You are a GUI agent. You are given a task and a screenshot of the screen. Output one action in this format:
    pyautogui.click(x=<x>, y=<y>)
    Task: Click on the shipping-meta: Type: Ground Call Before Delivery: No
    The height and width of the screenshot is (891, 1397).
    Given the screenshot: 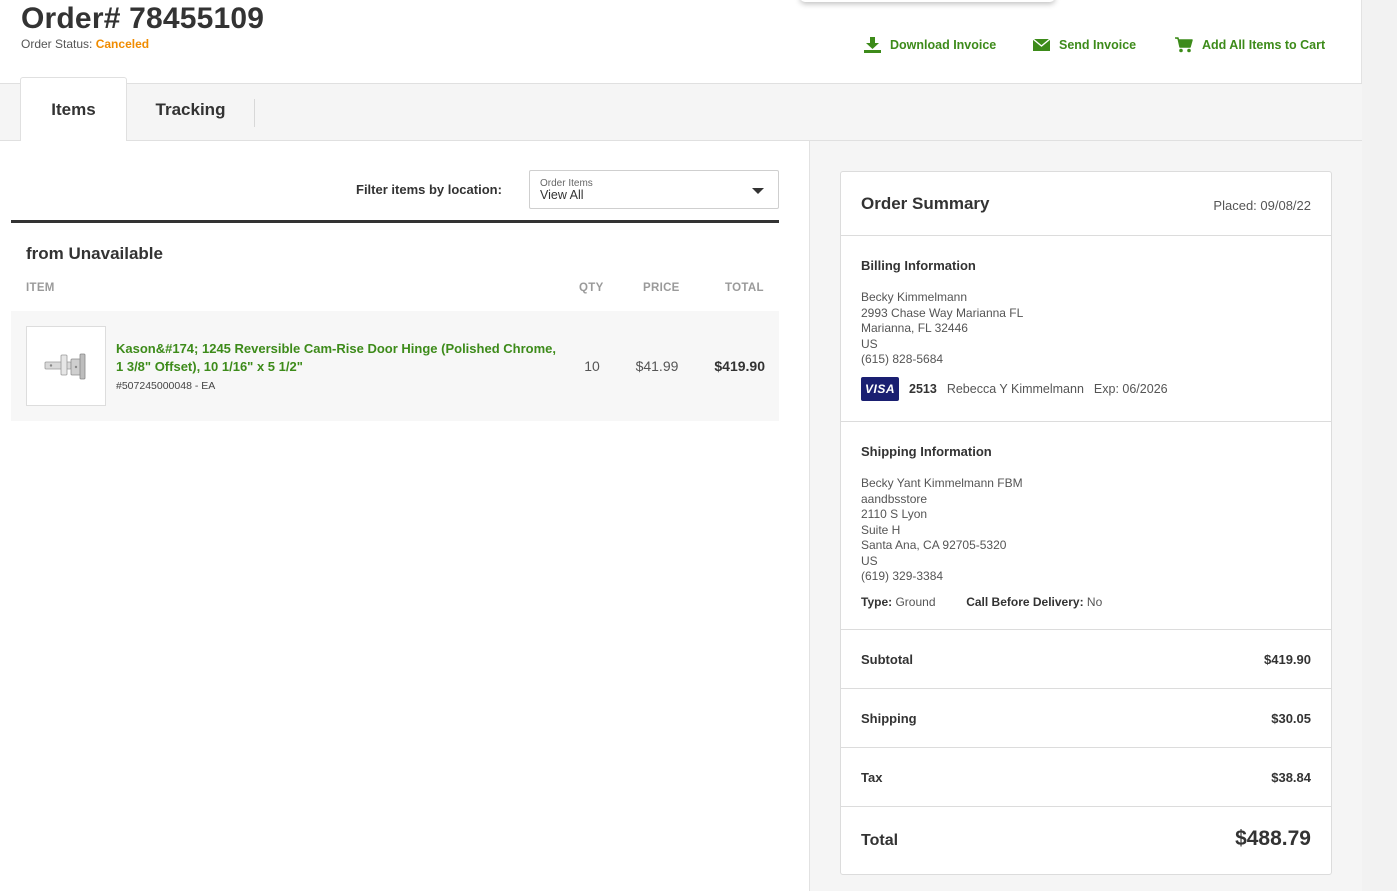 What is the action you would take?
    pyautogui.click(x=981, y=602)
    